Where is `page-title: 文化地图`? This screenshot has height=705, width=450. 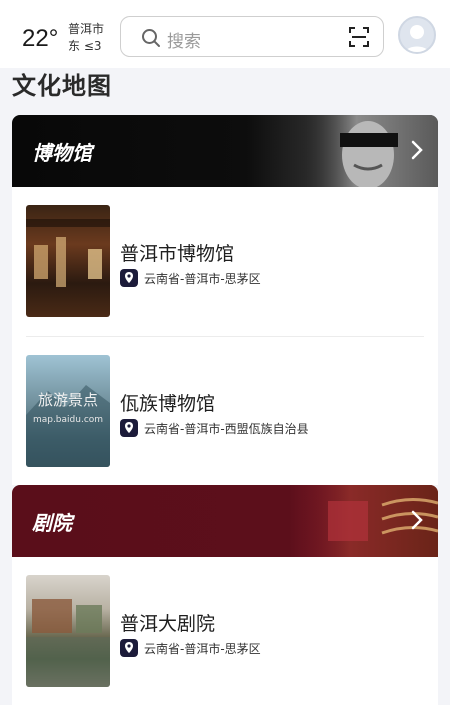
page-title: 文化地图 is located at coordinates (62, 86).